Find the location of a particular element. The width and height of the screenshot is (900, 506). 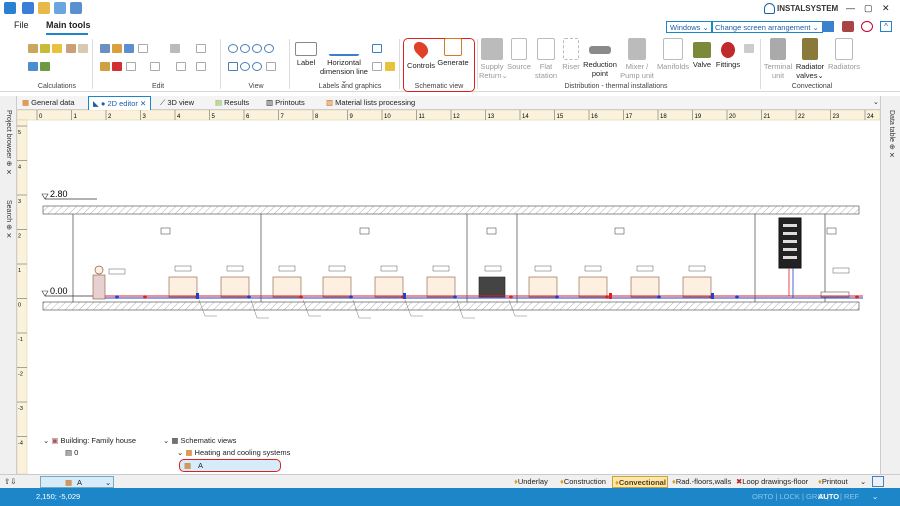

heat-source is located at coordinates (99, 287).